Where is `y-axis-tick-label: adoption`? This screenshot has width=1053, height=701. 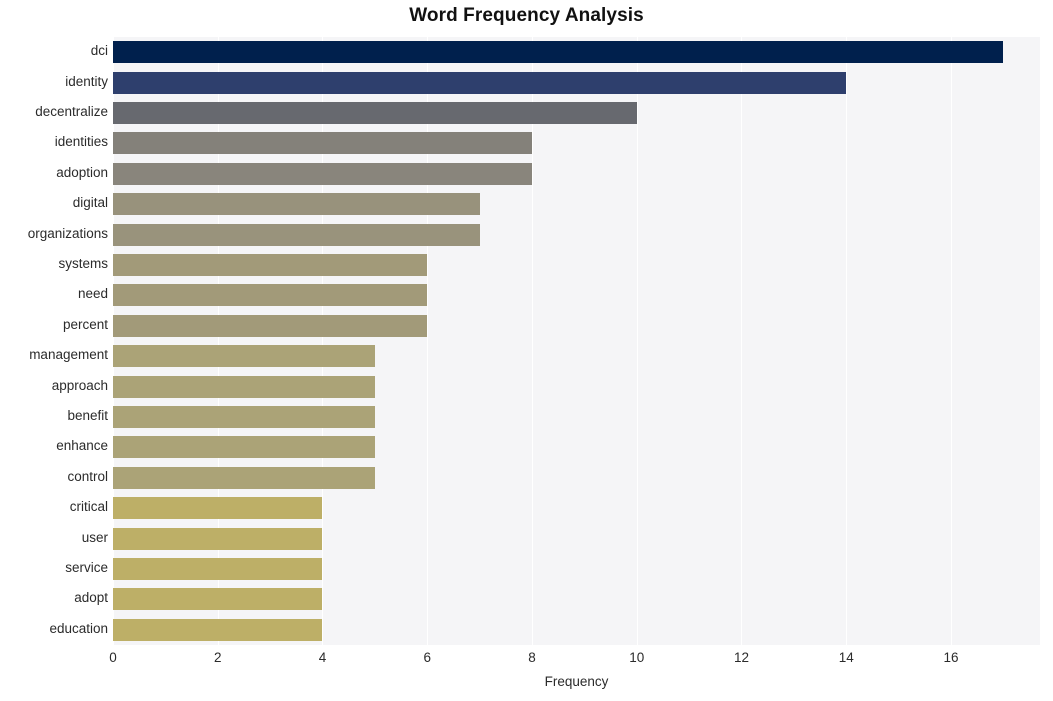
y-axis-tick-label: adoption is located at coordinates (82, 172).